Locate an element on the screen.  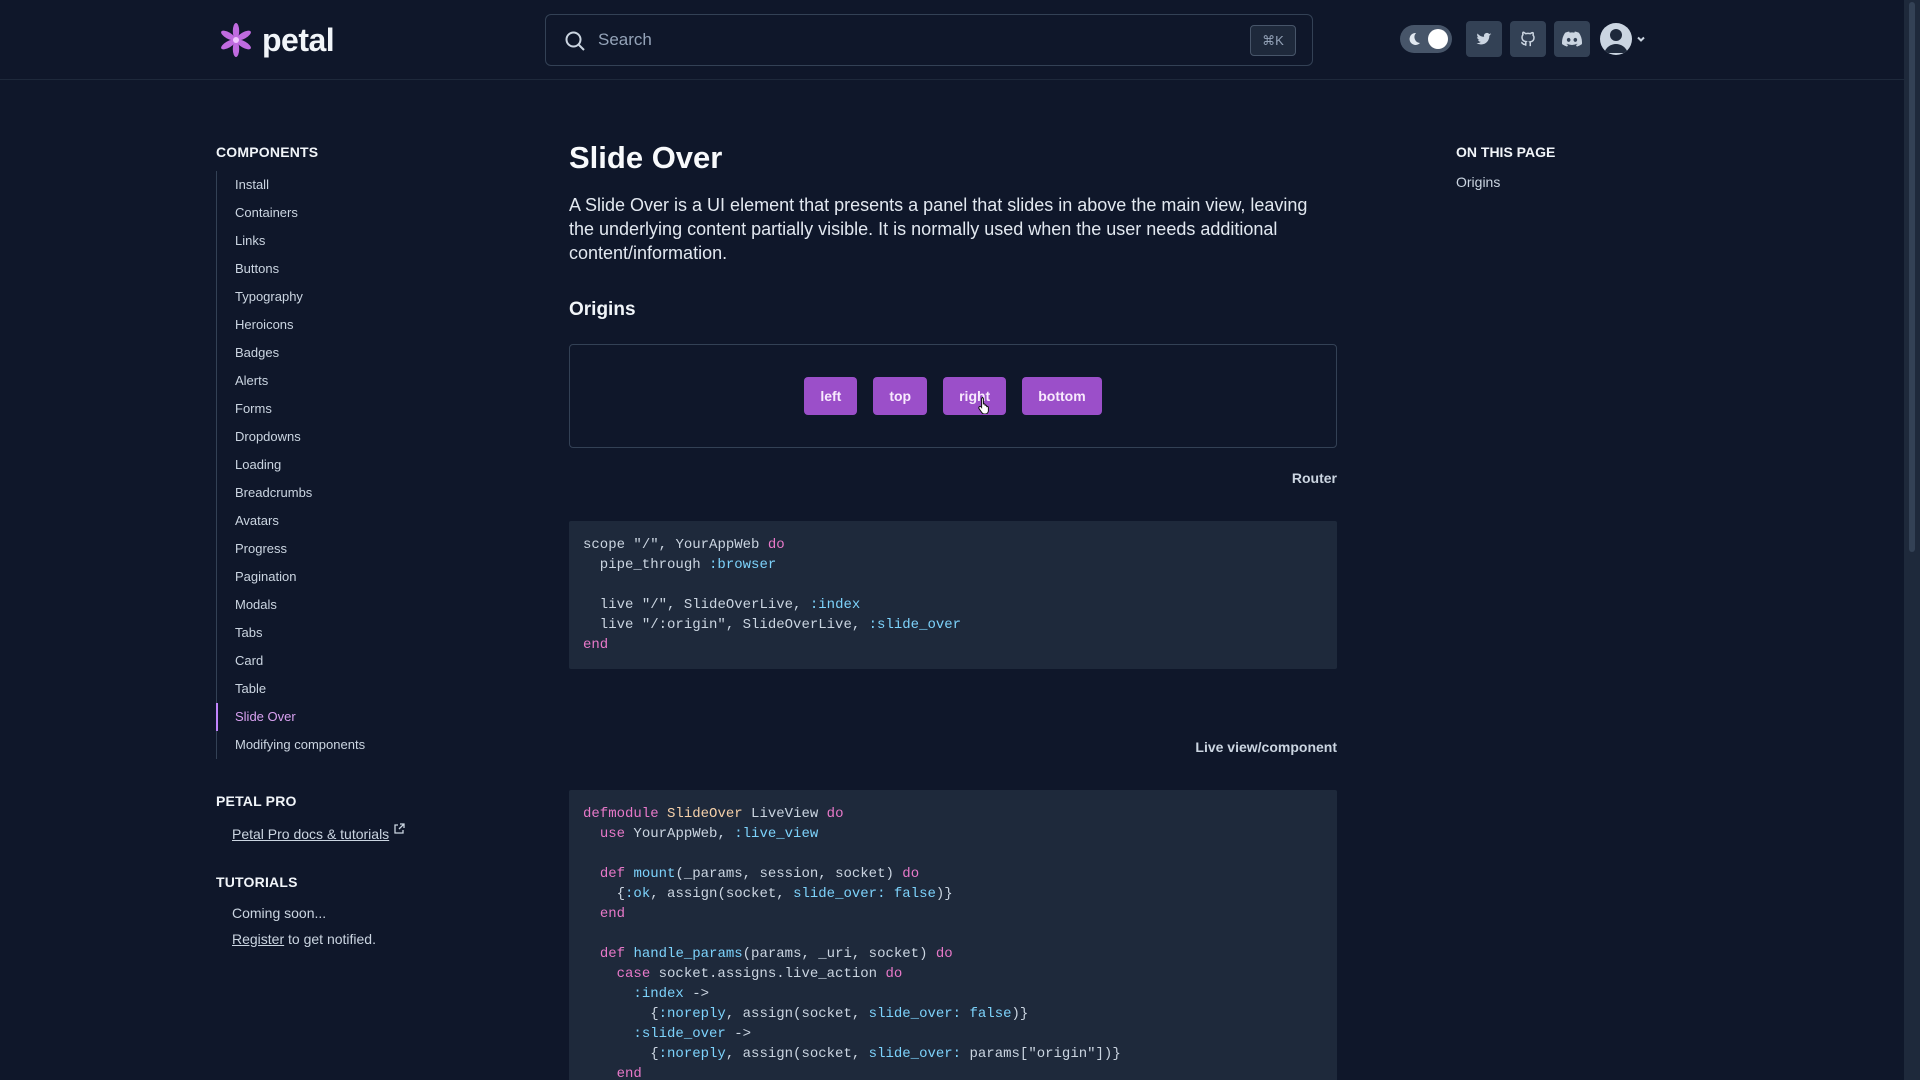
sidebar-item-table: Table is located at coordinates (366, 689).